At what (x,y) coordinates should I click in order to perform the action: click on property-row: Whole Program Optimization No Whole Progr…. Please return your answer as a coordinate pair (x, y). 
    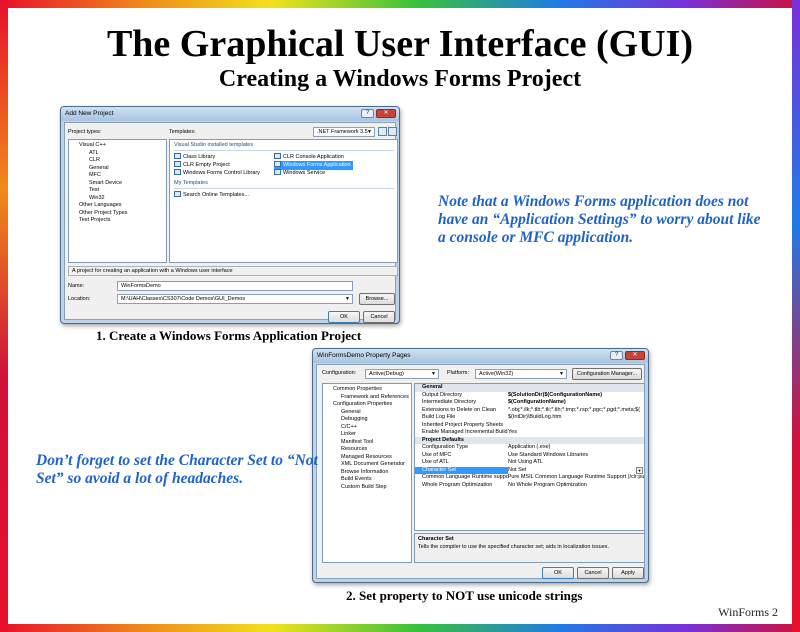
    Looking at the image, I should click on (529, 486).